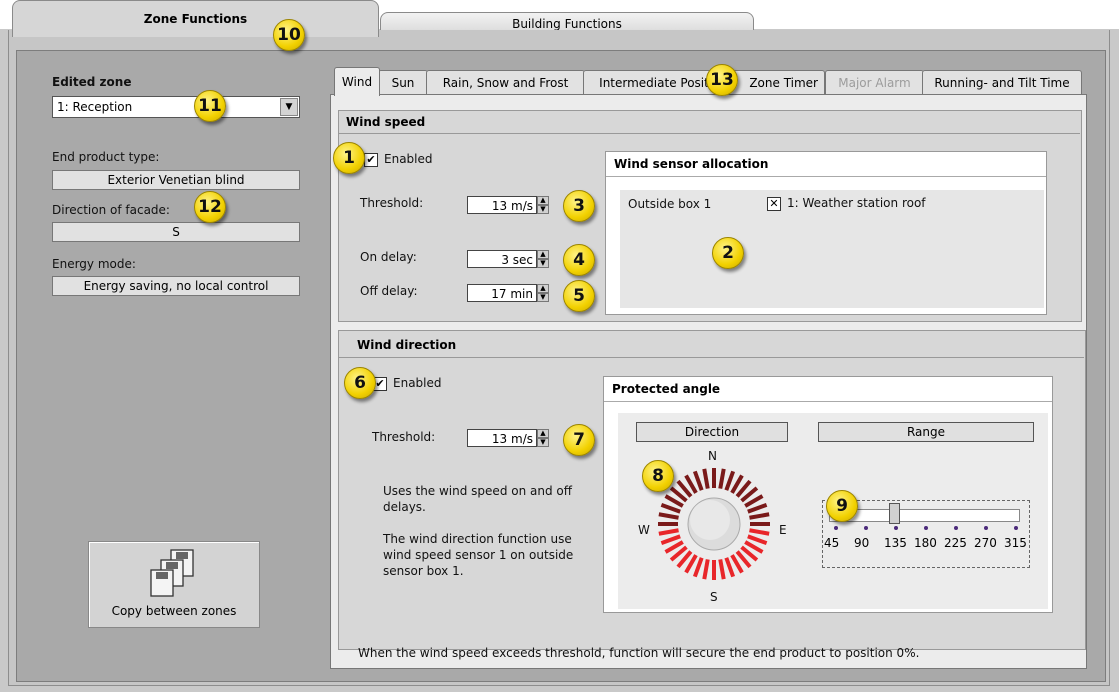 This screenshot has width=1119, height=692. Describe the element at coordinates (924, 515) in the screenshot. I see `range-slider-track` at that location.